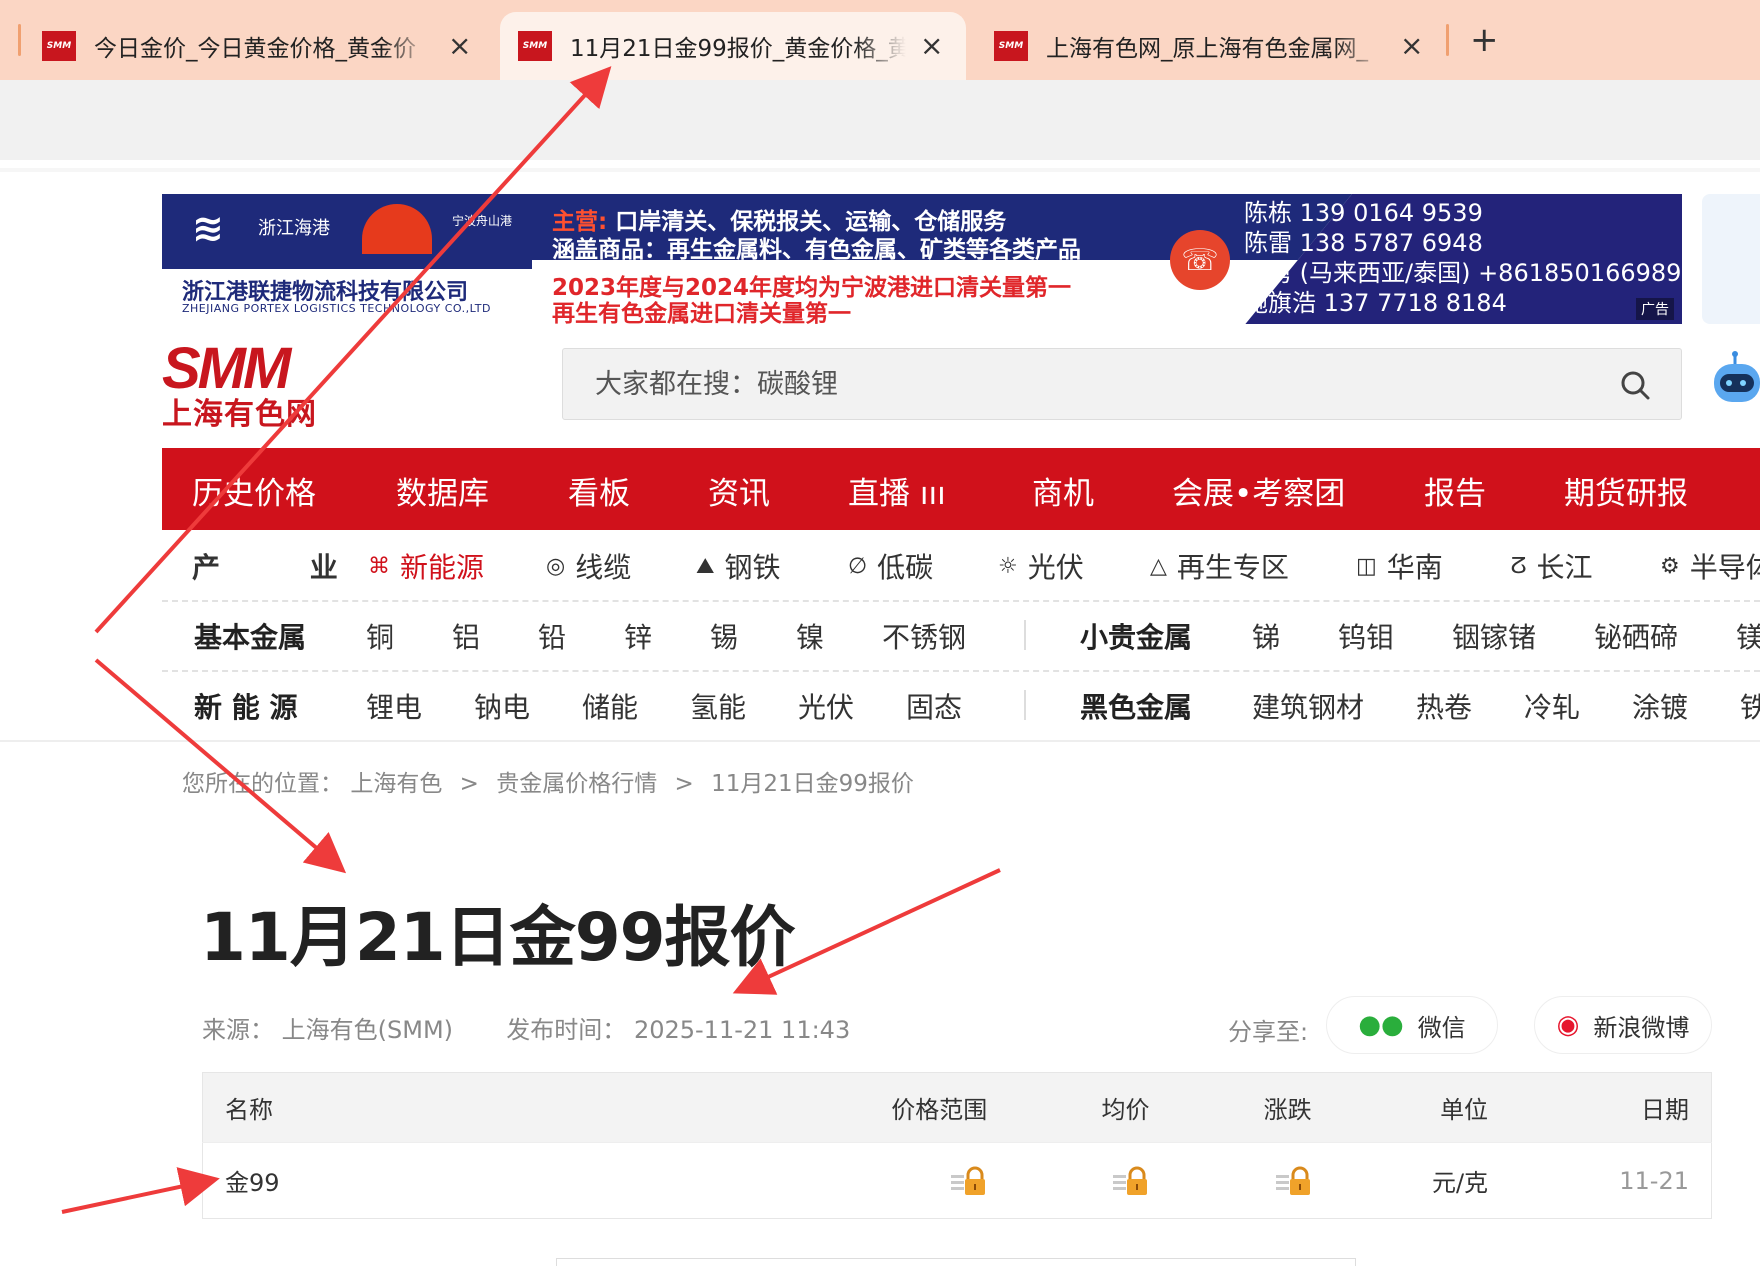 This screenshot has height=1266, width=1760. Describe the element at coordinates (426, 566) in the screenshot. I see `industry-new-energy: ⌘ 新能源` at that location.